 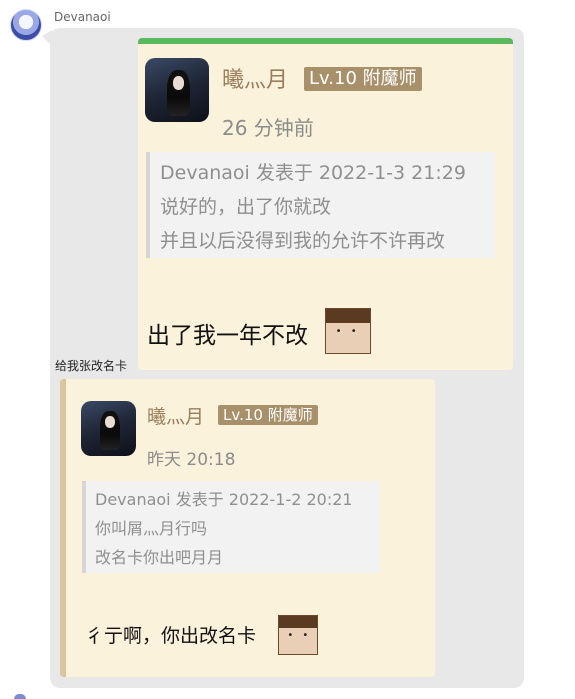 What do you see at coordinates (191, 460) in the screenshot?
I see `post-time: 昨天 20:18` at bounding box center [191, 460].